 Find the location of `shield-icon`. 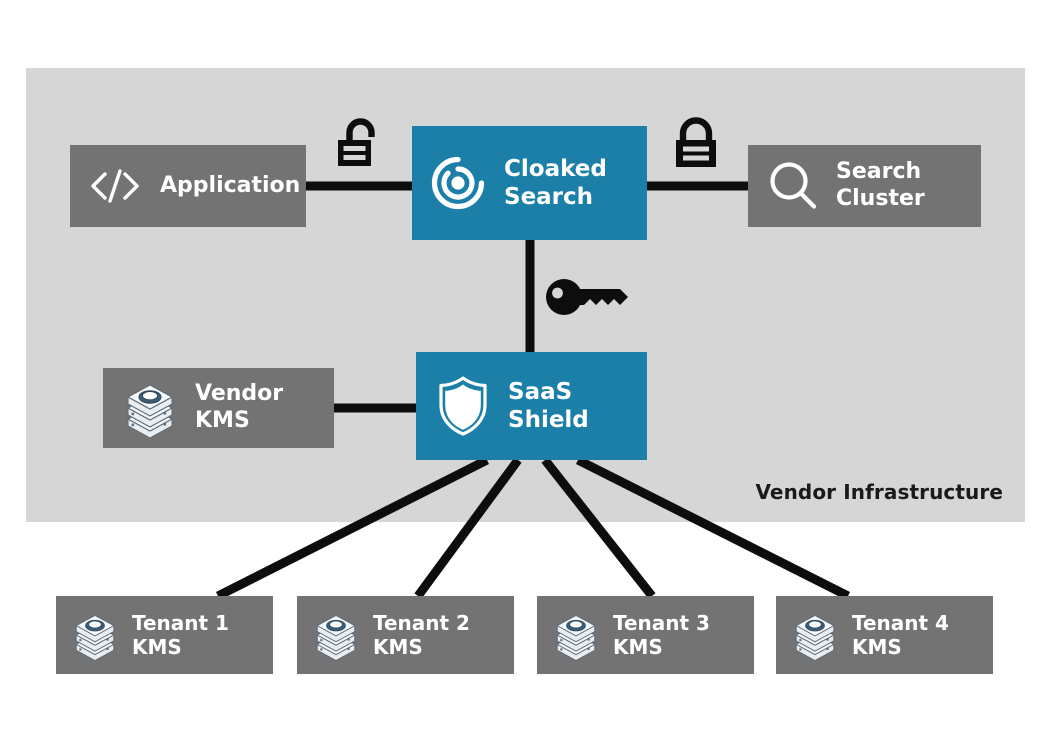

shield-icon is located at coordinates (463, 406).